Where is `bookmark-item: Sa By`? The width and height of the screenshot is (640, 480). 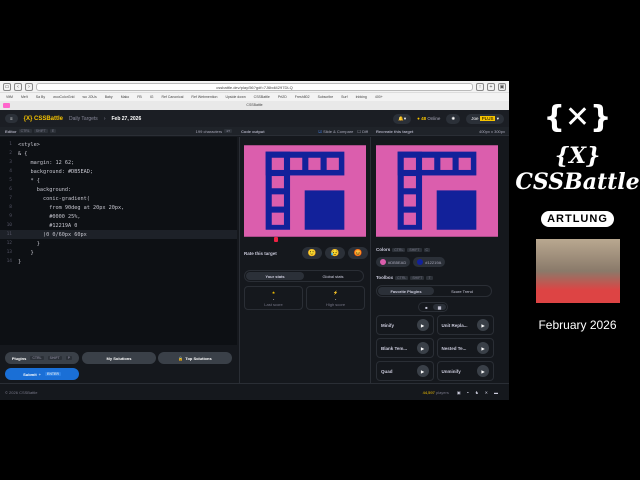
bookmark-item: Sa By is located at coordinates (40, 97).